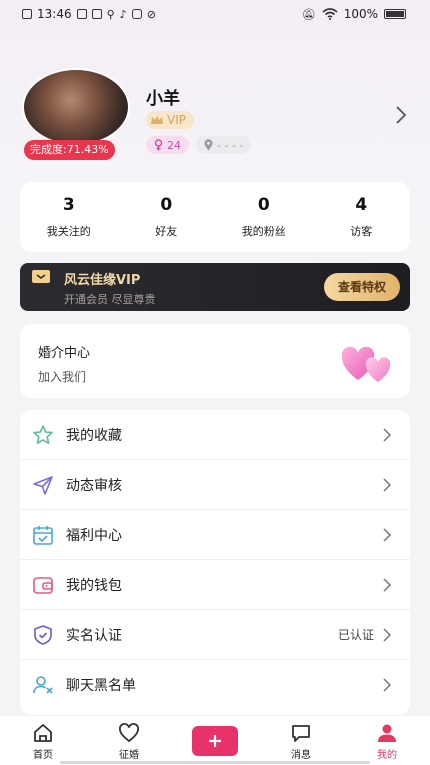  I want to click on menu-label: 福利中心, so click(94, 535).